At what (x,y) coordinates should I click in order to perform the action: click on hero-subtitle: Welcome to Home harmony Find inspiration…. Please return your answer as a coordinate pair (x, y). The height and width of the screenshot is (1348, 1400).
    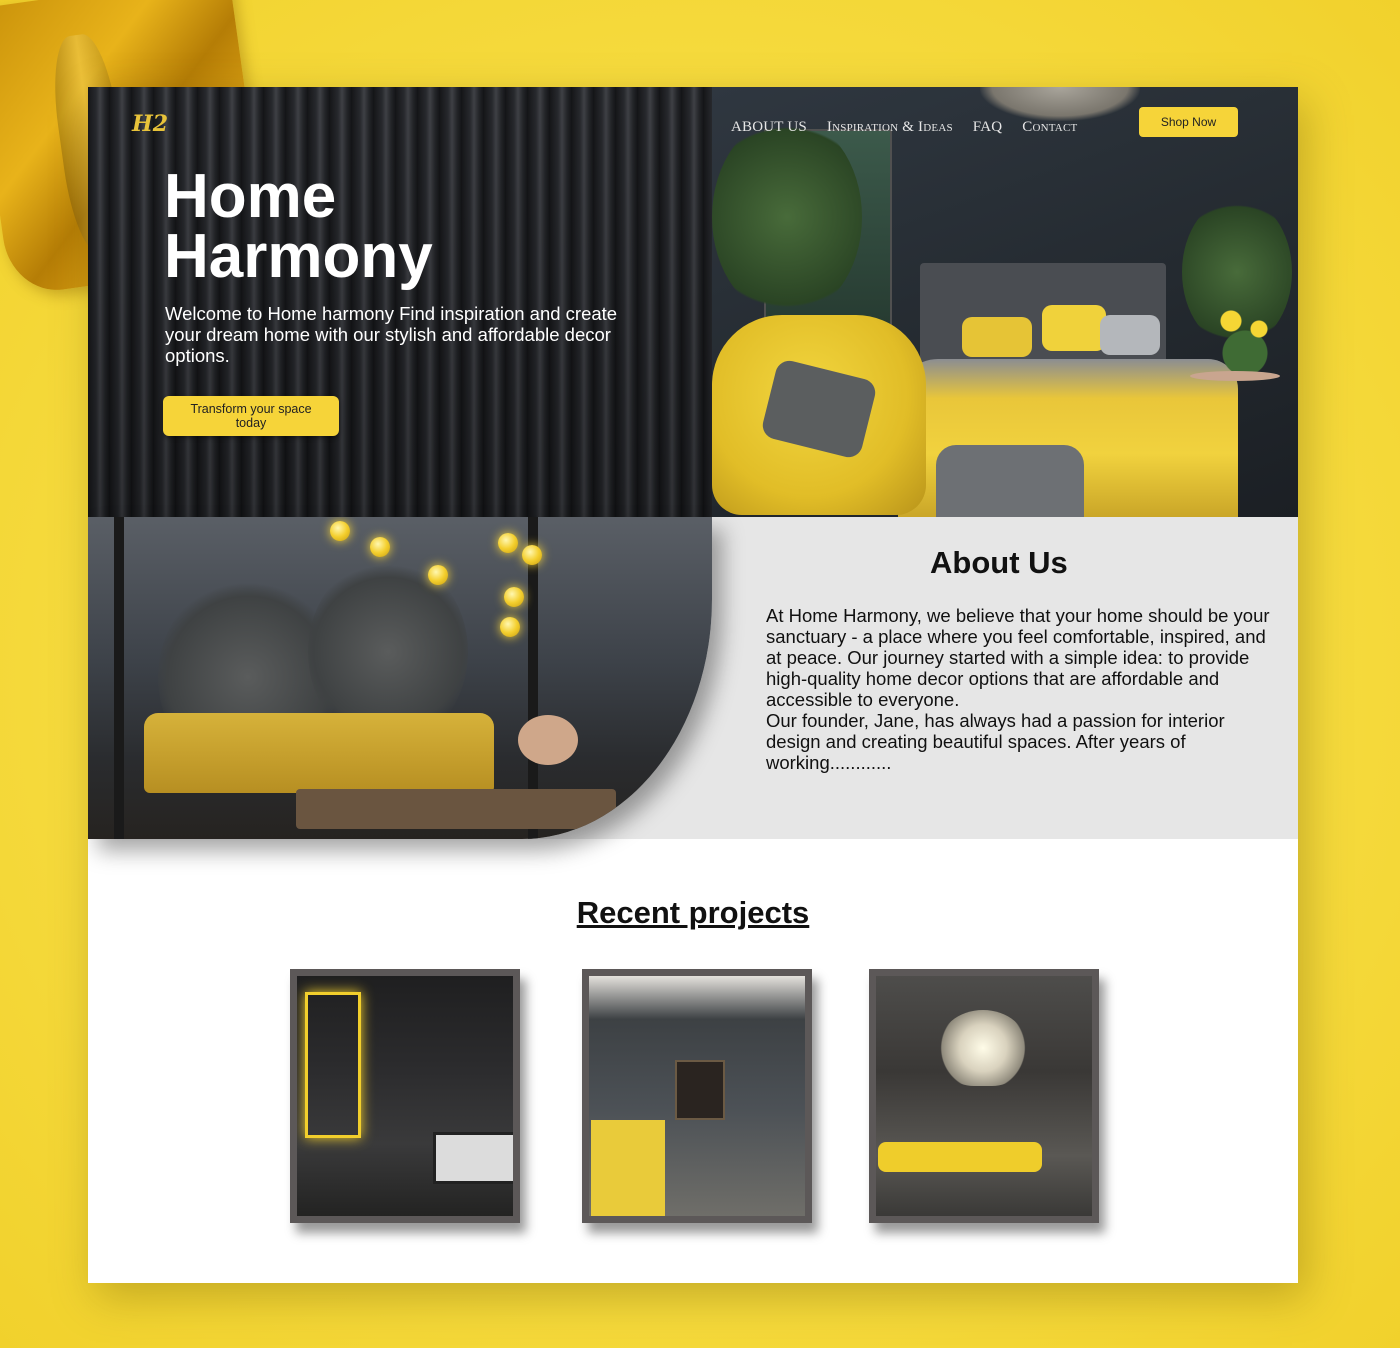
    Looking at the image, I should click on (391, 334).